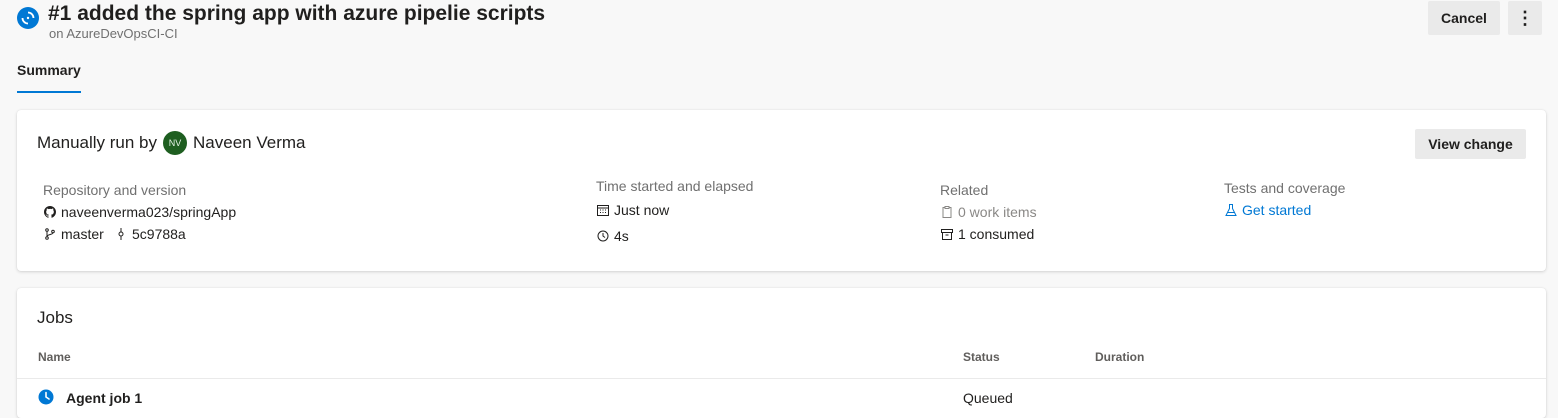 Image resolution: width=1558 pixels, height=418 pixels. Describe the element at coordinates (28, 18) in the screenshot. I see `in-progress-icon` at that location.